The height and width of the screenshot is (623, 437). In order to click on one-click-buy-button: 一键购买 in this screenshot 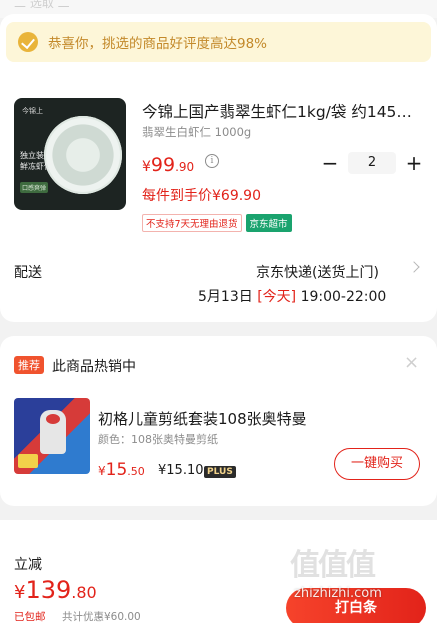, I will do `click(377, 464)`.